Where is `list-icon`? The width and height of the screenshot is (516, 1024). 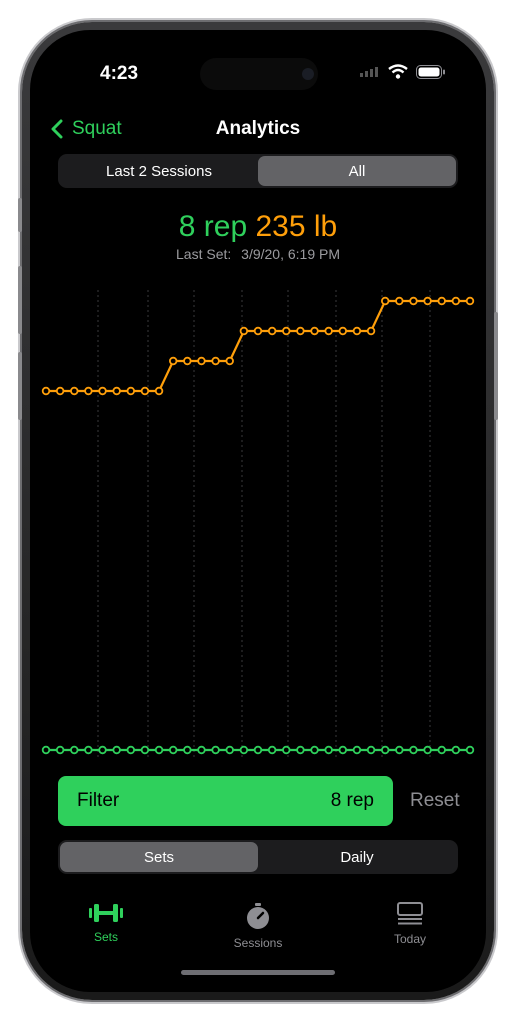
list-icon is located at coordinates (410, 913).